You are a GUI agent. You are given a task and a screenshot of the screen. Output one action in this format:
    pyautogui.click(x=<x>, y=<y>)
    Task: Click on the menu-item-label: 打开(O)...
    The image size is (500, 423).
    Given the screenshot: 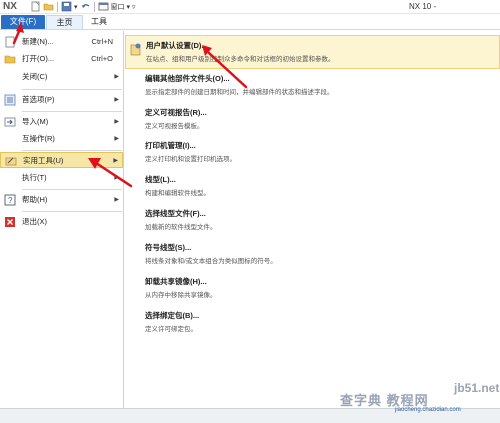 What is the action you would take?
    pyautogui.click(x=38, y=58)
    